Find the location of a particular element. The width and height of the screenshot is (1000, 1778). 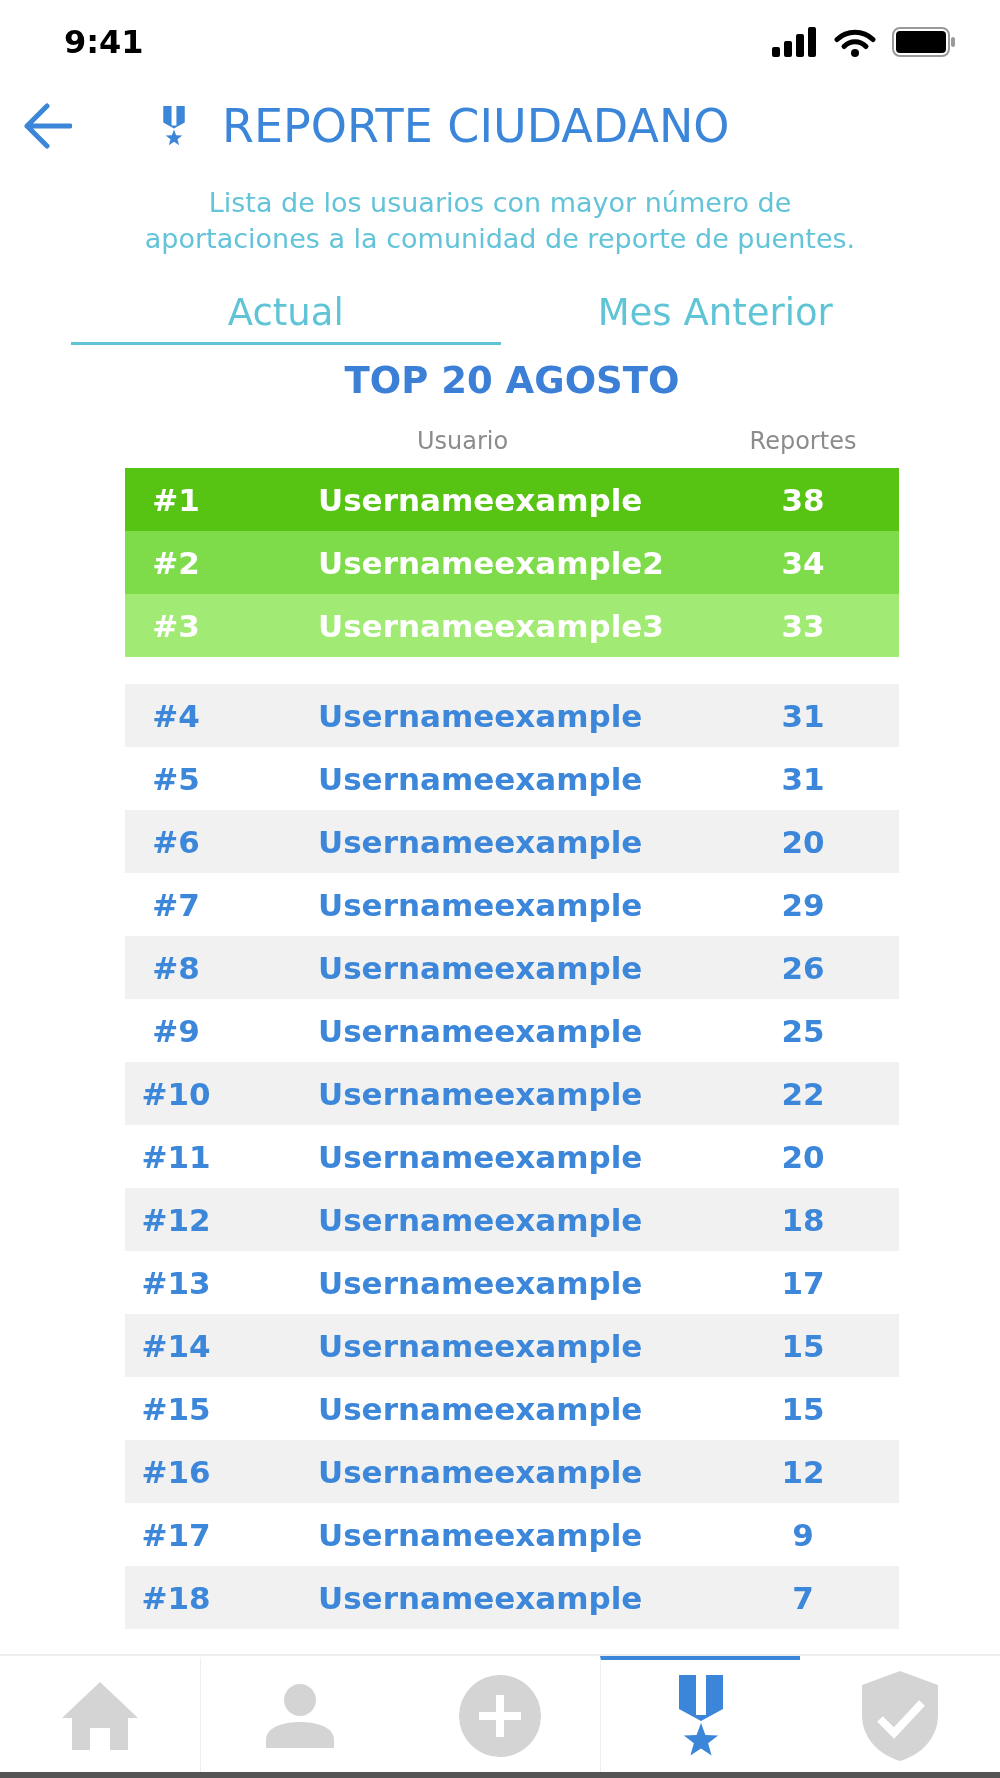

report-count: 7 is located at coordinates (803, 1597).